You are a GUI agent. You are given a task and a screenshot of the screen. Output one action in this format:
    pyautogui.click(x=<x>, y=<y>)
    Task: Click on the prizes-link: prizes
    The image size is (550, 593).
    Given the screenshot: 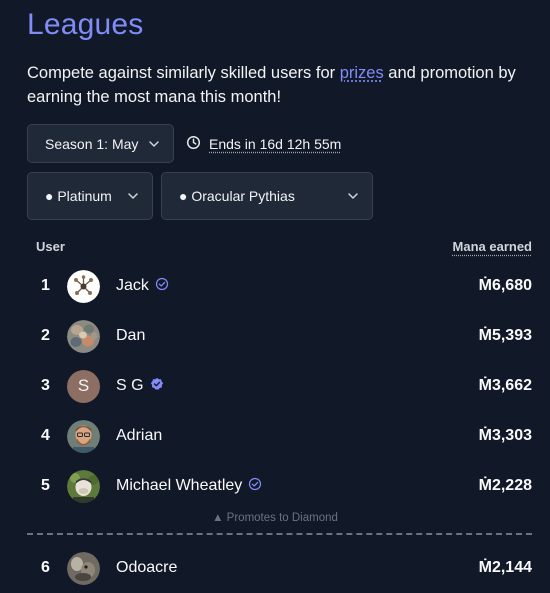 What is the action you would take?
    pyautogui.click(x=362, y=73)
    